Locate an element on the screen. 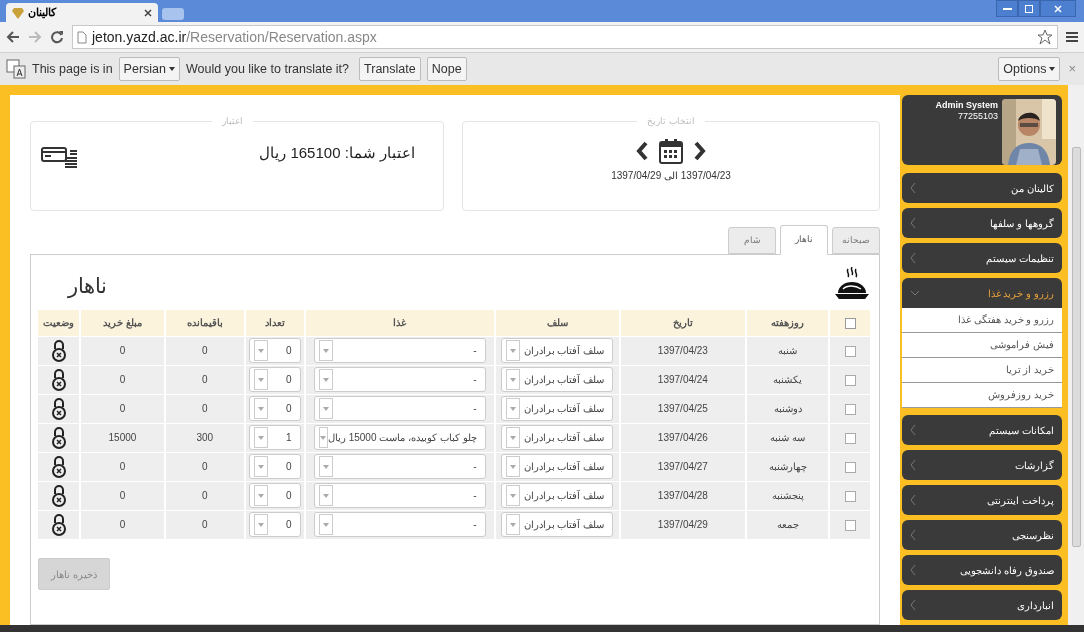 This screenshot has width=1084, height=632. meal-tab: ناهار is located at coordinates (804, 240).